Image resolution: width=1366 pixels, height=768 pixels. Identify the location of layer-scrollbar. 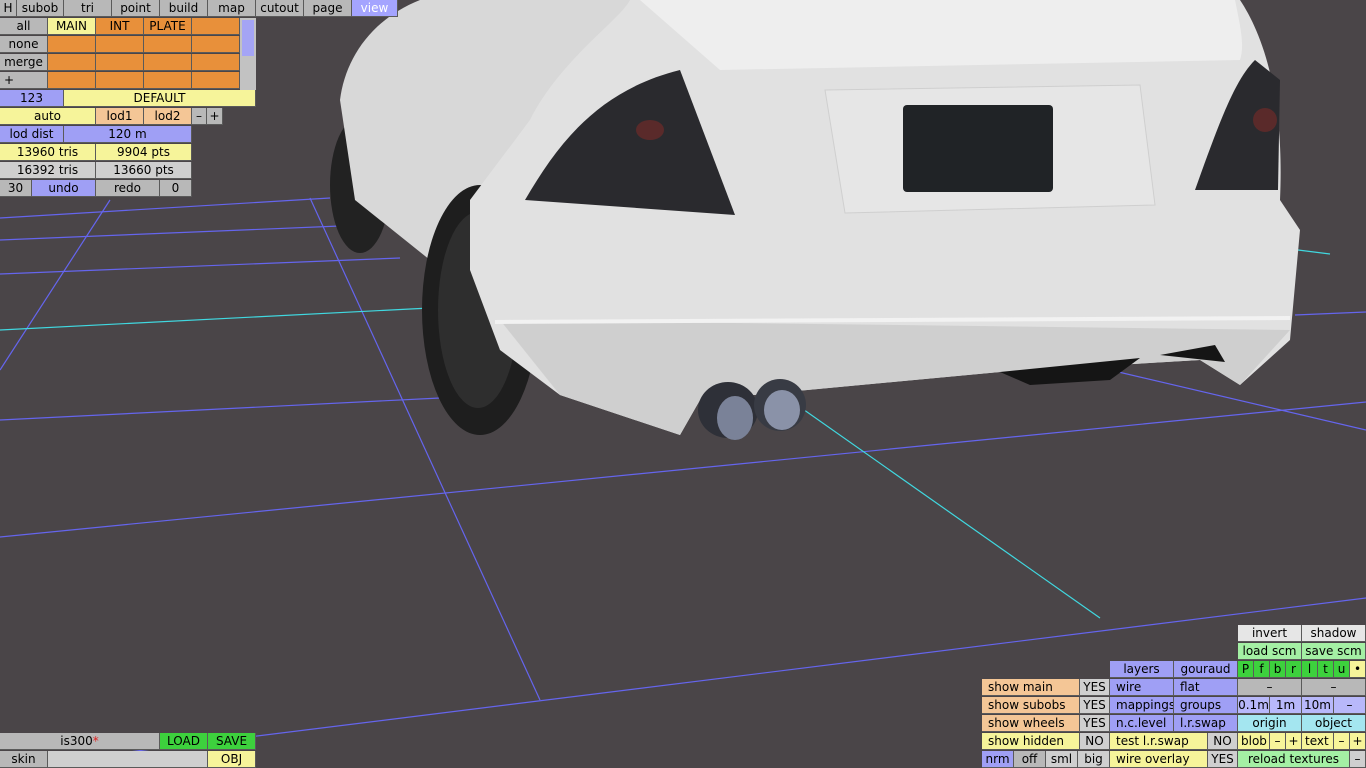
(248, 54).